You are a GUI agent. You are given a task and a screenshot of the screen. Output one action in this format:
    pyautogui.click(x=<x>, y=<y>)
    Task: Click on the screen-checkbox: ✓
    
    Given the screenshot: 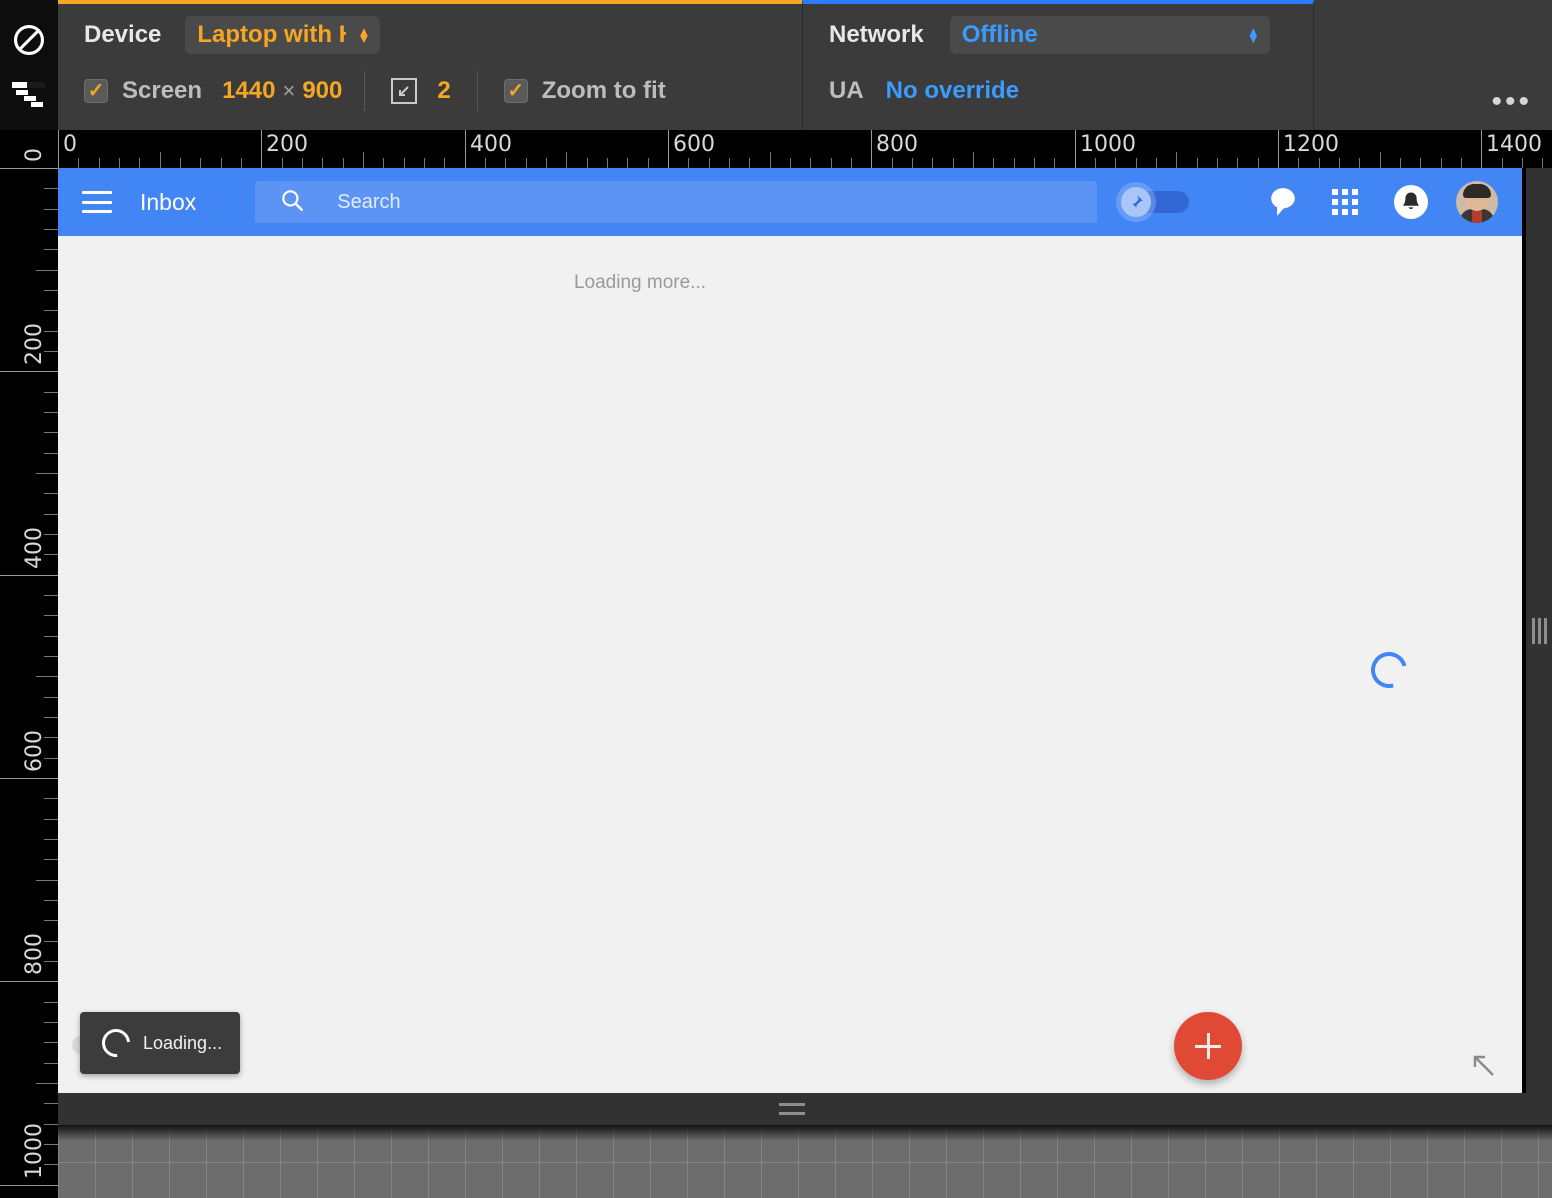 What is the action you would take?
    pyautogui.click(x=96, y=91)
    